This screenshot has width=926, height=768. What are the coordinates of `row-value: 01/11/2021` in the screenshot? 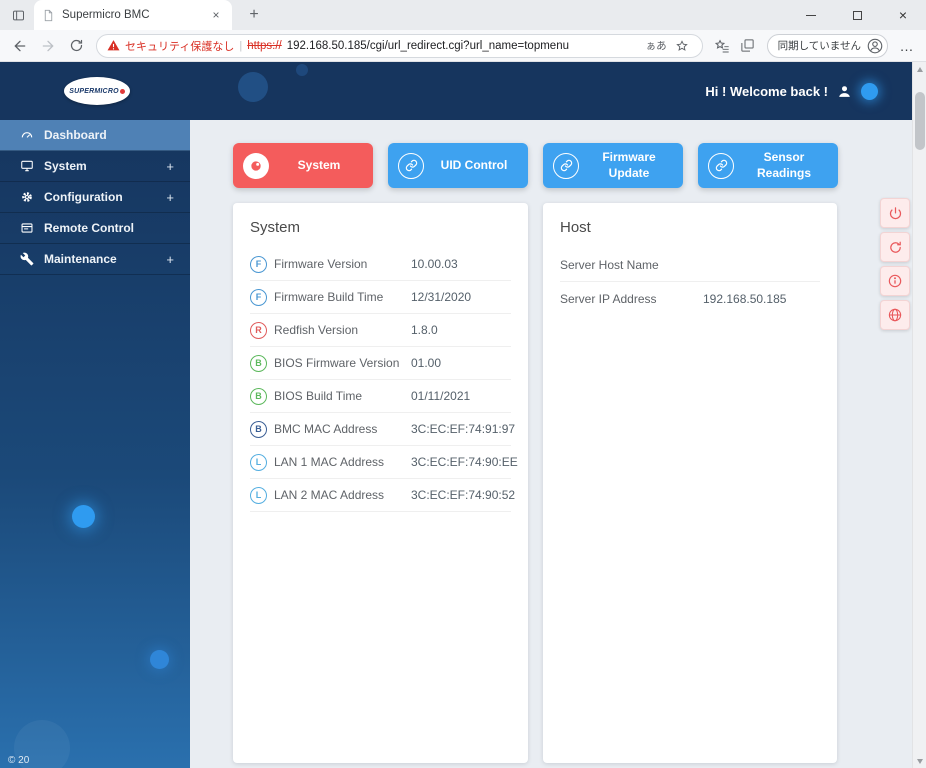 It's located at (441, 396).